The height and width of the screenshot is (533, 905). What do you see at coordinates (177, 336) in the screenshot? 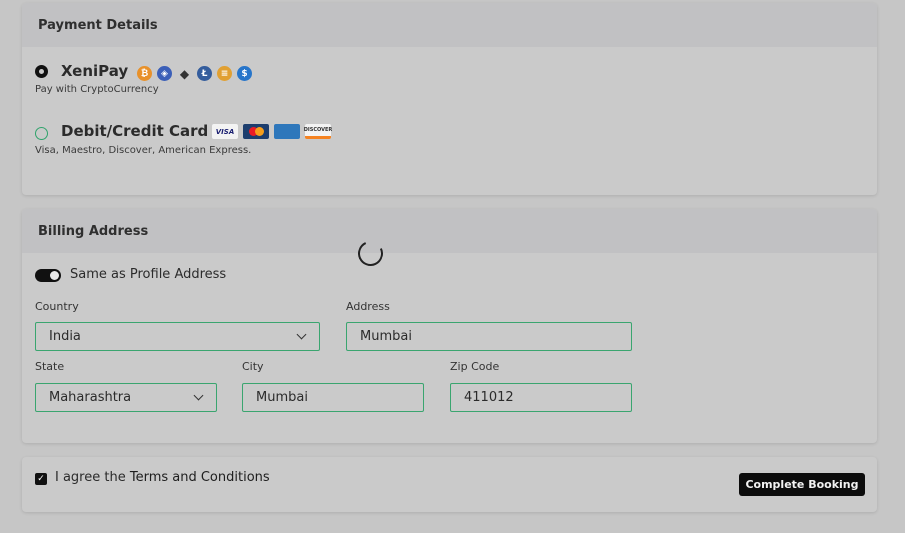
I see `country-select: India` at bounding box center [177, 336].